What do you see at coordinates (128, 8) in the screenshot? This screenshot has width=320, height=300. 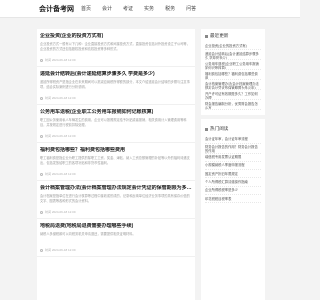 I see `nav-item-certificate: 考证` at bounding box center [128, 8].